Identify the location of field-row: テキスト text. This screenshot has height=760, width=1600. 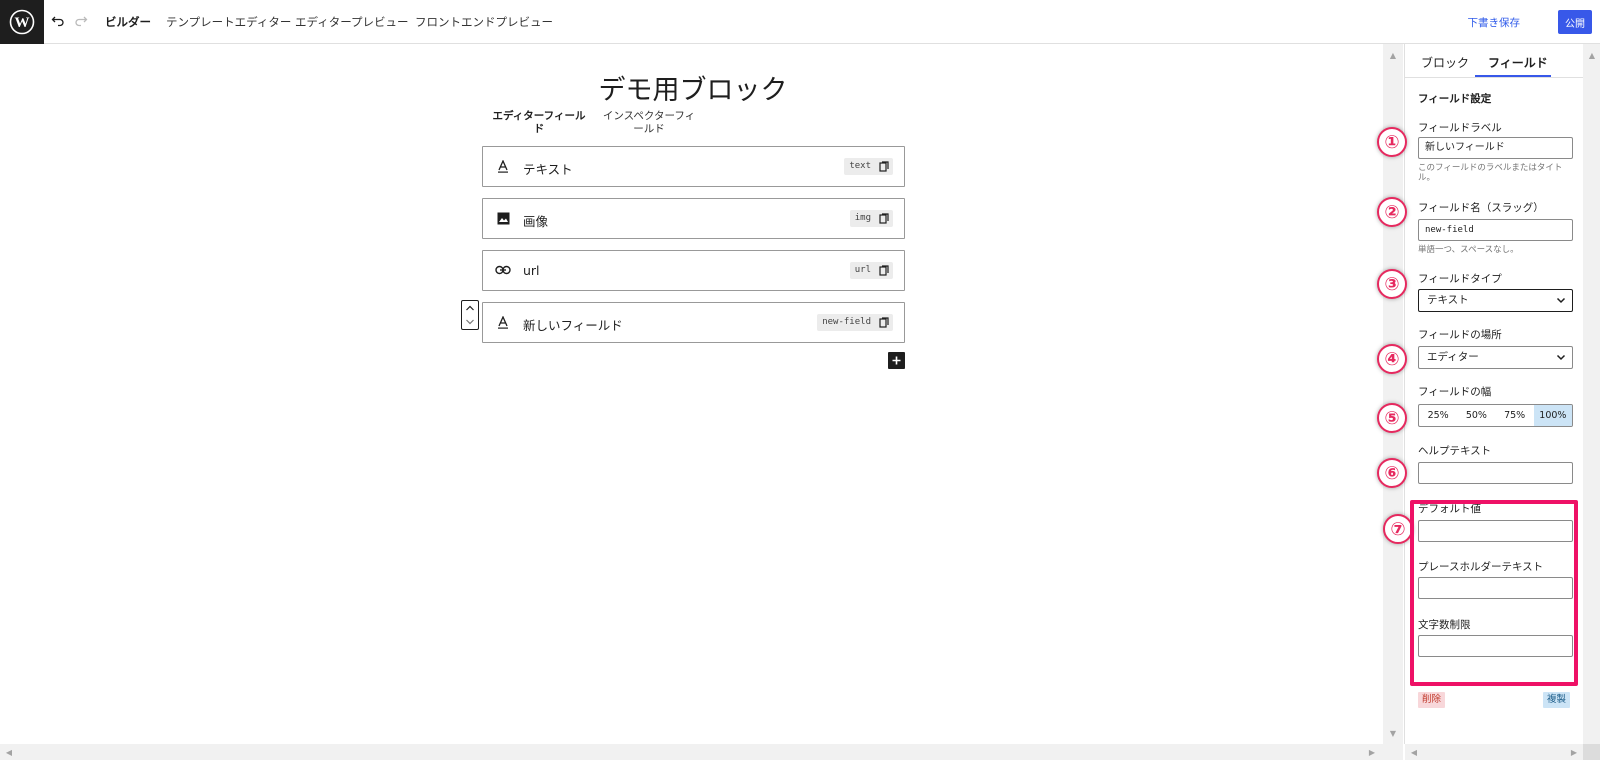
(693, 166).